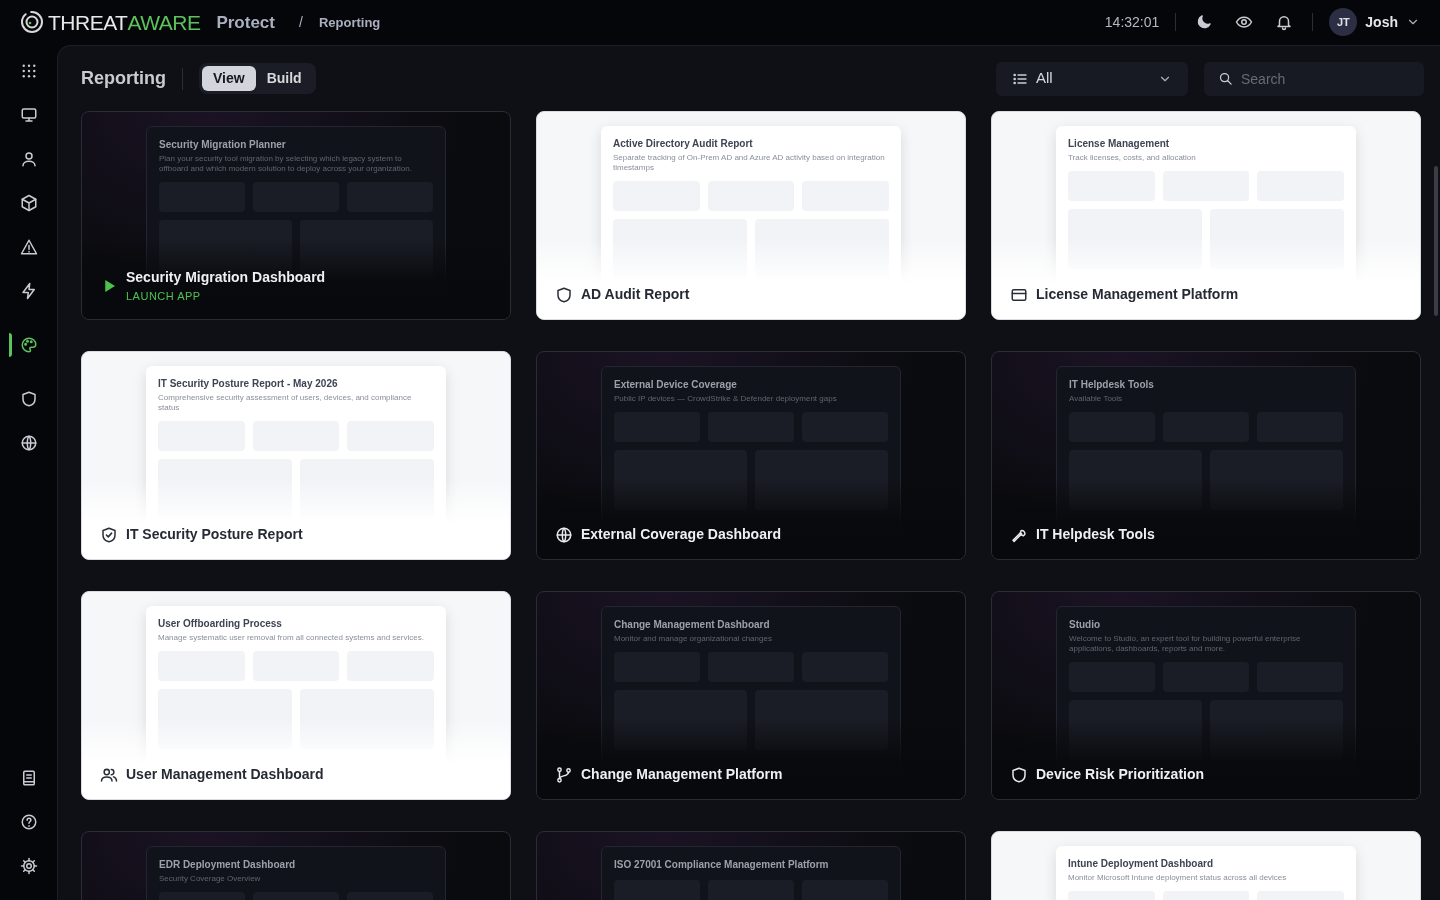 The height and width of the screenshot is (900, 1440). Describe the element at coordinates (726, 399) in the screenshot. I see `preview-subtitle: Public IP devices — CrowdStrike & Defender deployment gaps` at that location.